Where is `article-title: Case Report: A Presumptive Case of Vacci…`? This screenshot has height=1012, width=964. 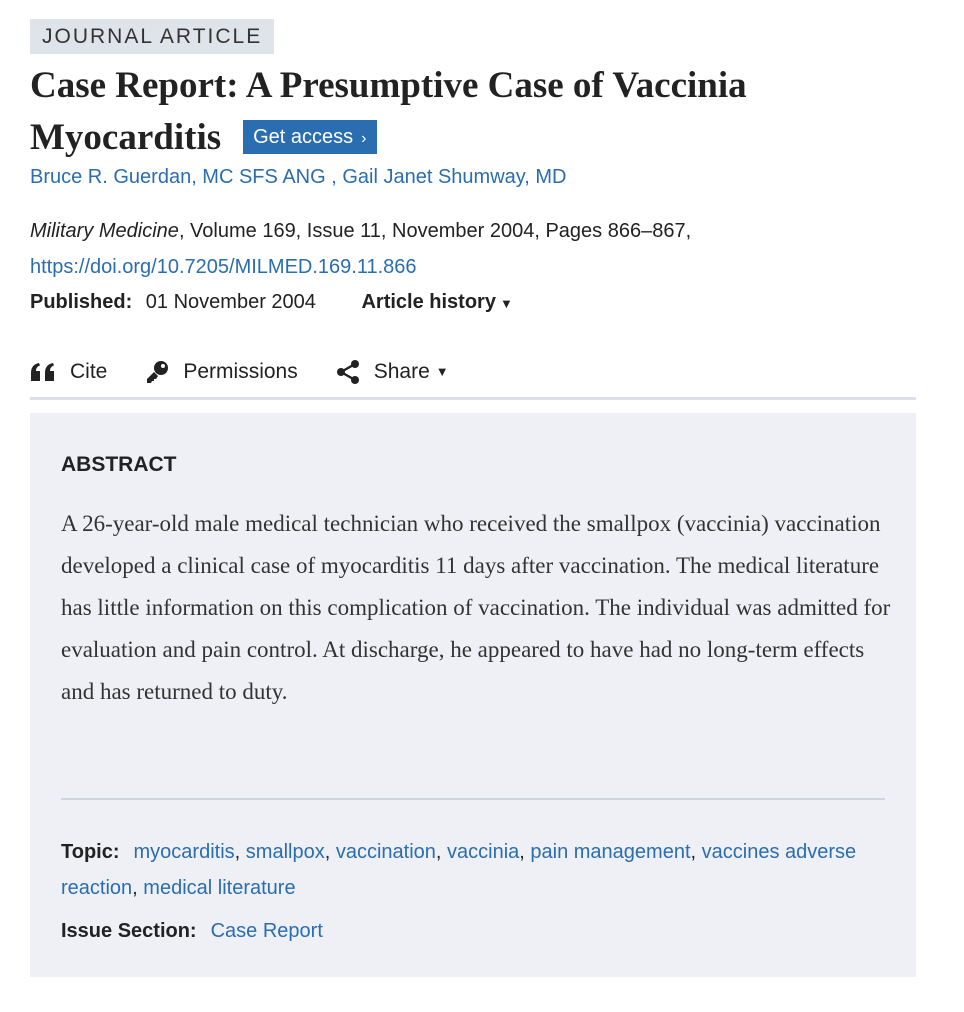 article-title: Case Report: A Presumptive Case of Vacci… is located at coordinates (480, 112).